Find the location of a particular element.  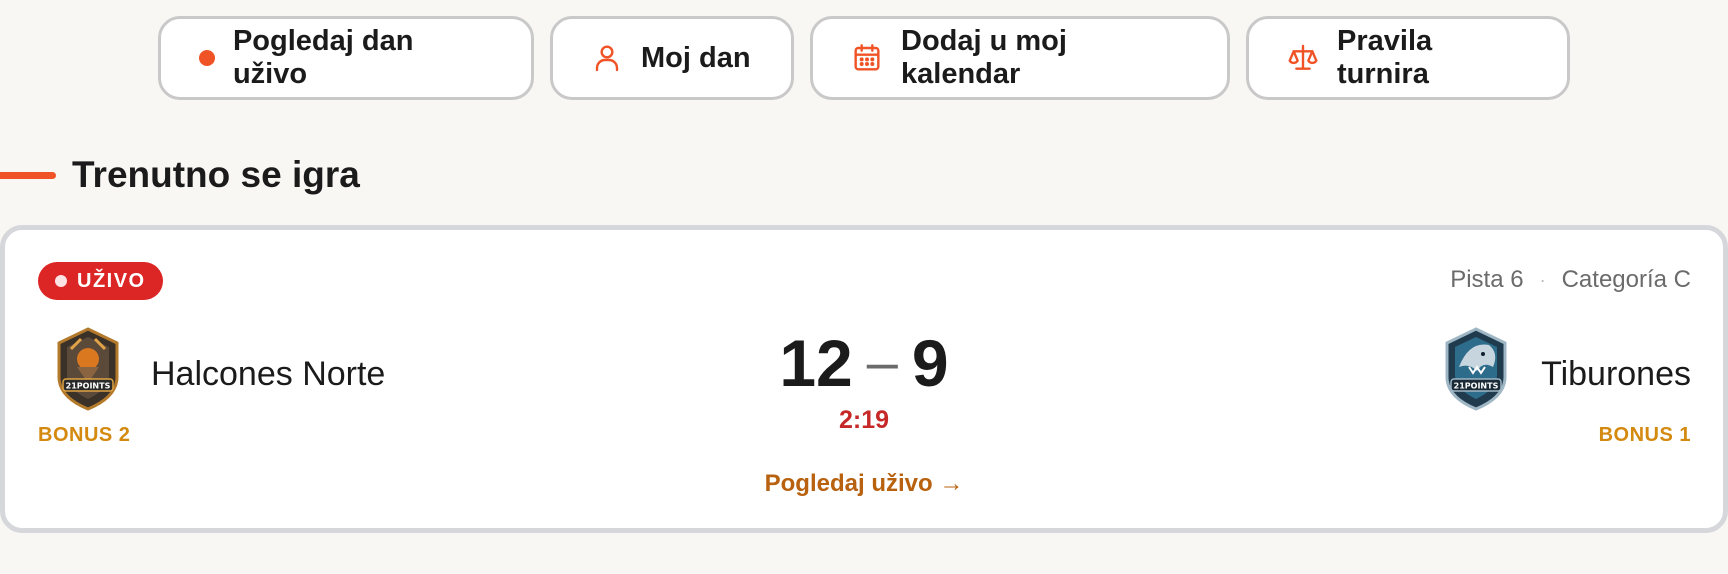

away-team-name: Tiburones is located at coordinates (1616, 374).